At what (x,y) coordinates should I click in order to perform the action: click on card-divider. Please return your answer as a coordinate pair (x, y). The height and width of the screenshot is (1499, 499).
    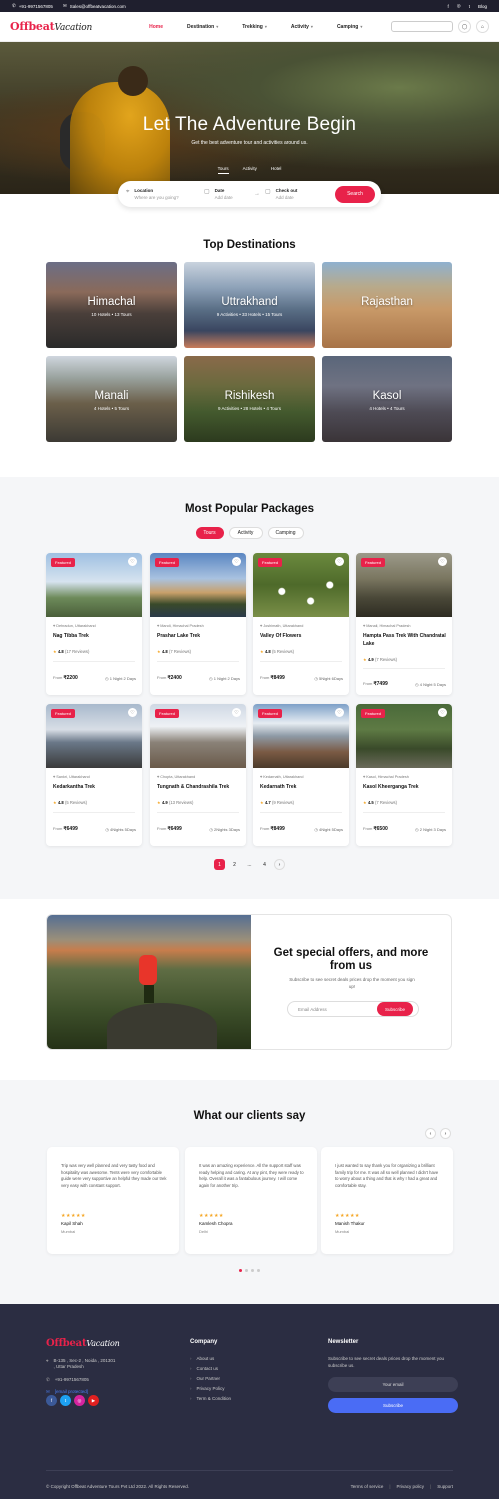
    Looking at the image, I should click on (404, 812).